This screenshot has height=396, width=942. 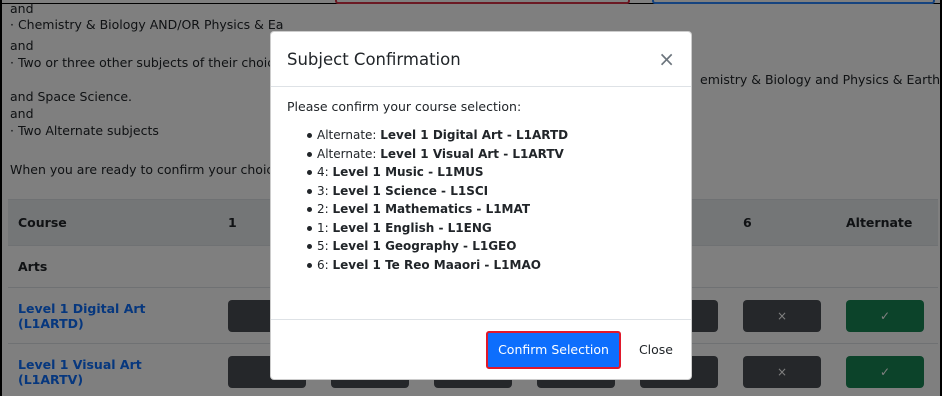 What do you see at coordinates (408, 172) in the screenshot?
I see `item-name: Level 1 Music - L1MUS` at bounding box center [408, 172].